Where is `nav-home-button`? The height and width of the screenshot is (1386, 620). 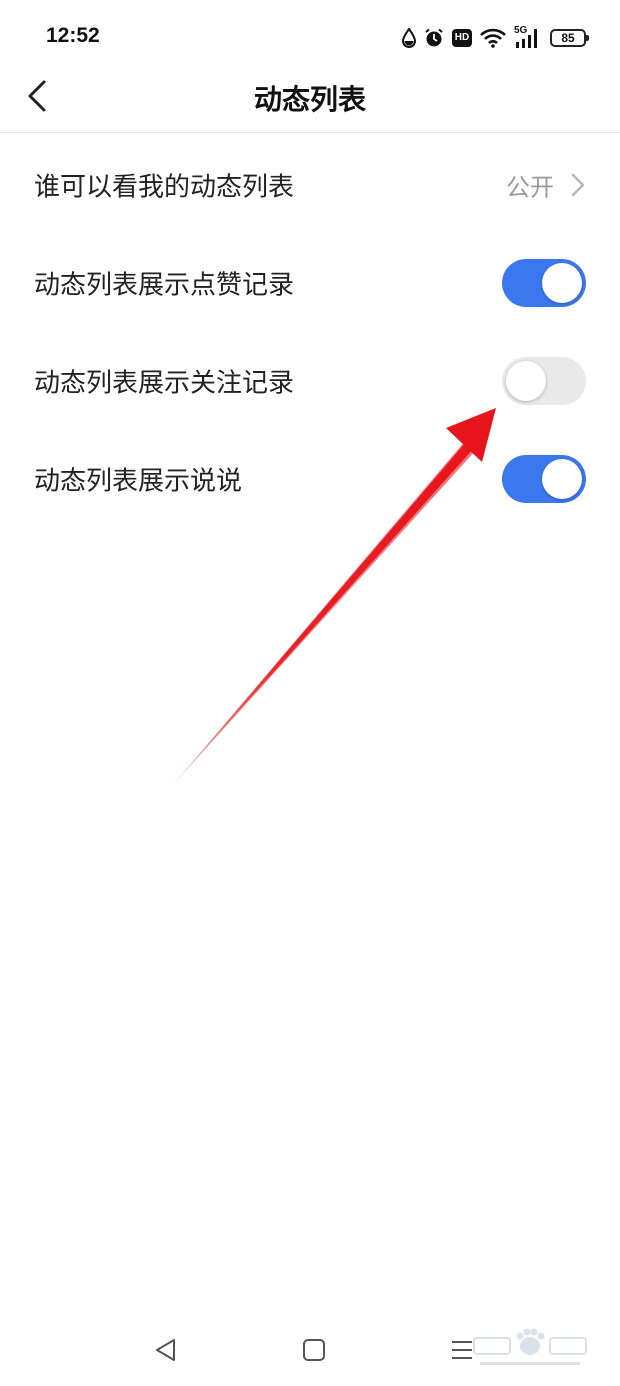
nav-home-button is located at coordinates (314, 1350).